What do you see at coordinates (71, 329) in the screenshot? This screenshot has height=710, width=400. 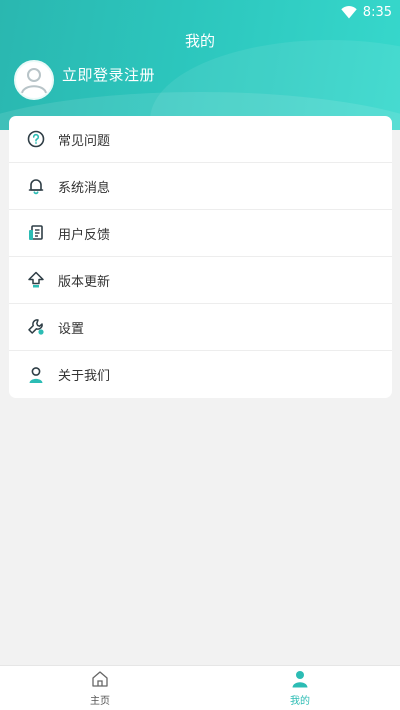 I see `menu-item-label: 设置` at bounding box center [71, 329].